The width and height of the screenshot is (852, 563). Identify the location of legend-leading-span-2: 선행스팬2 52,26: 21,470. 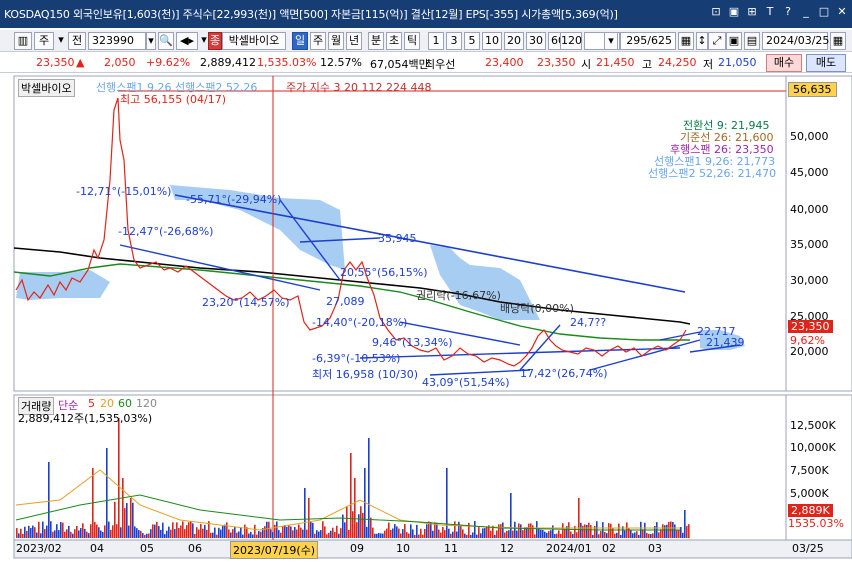
(712, 173).